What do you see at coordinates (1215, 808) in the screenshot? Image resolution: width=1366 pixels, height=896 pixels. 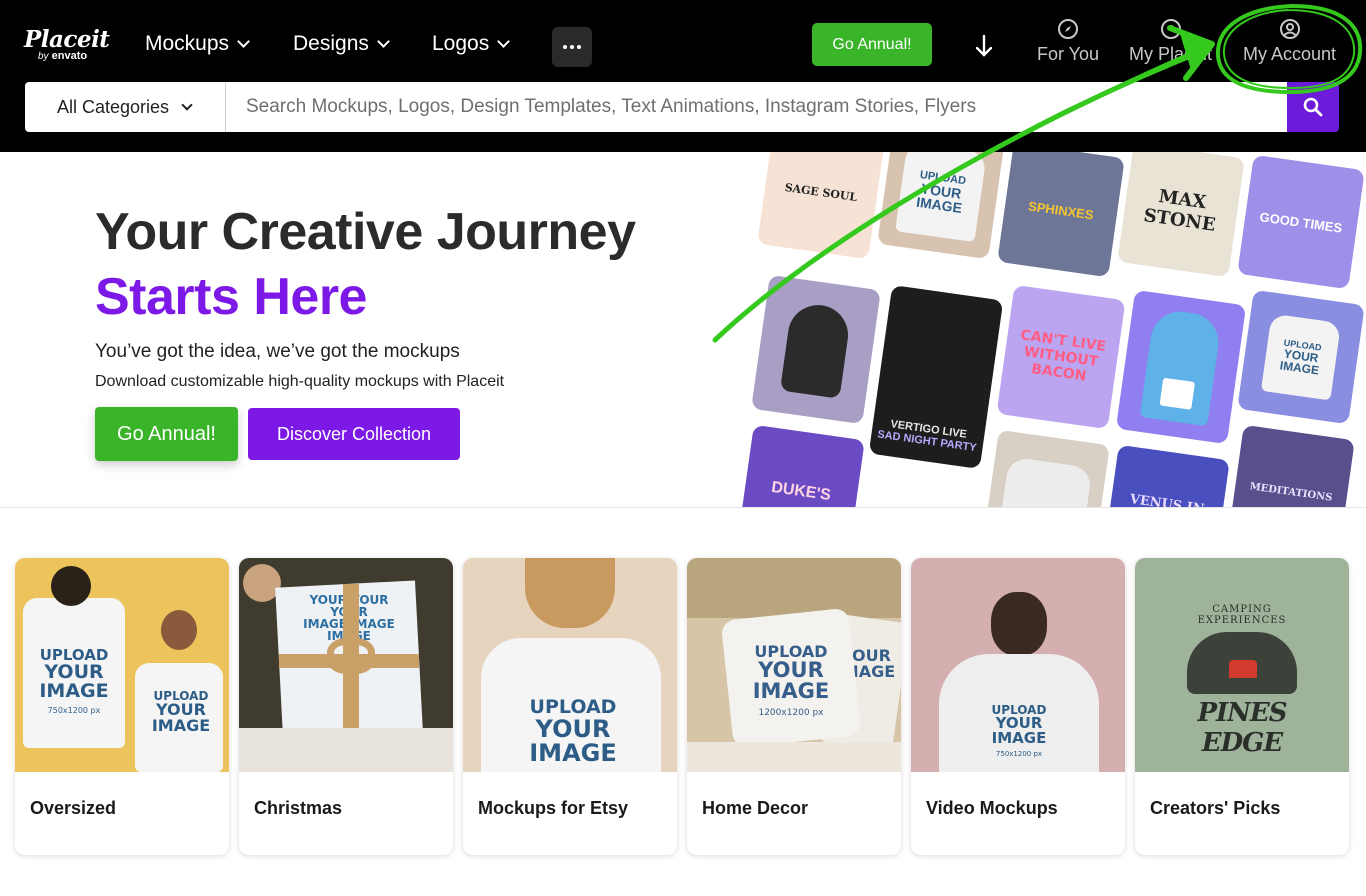 I see `card-label: Creators' Picks` at bounding box center [1215, 808].